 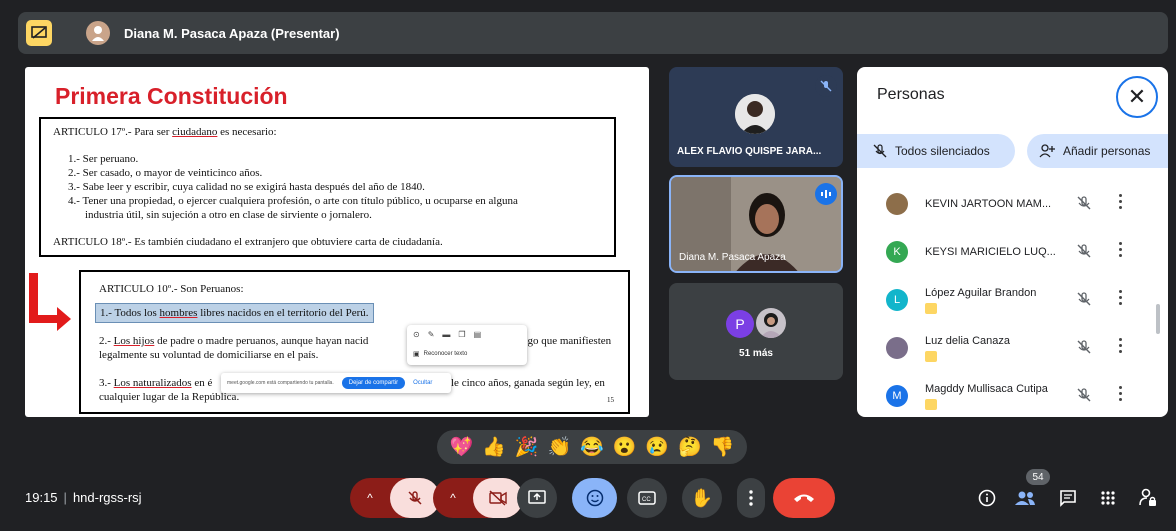 I want to click on camera-off-icon, so click(x=498, y=498).